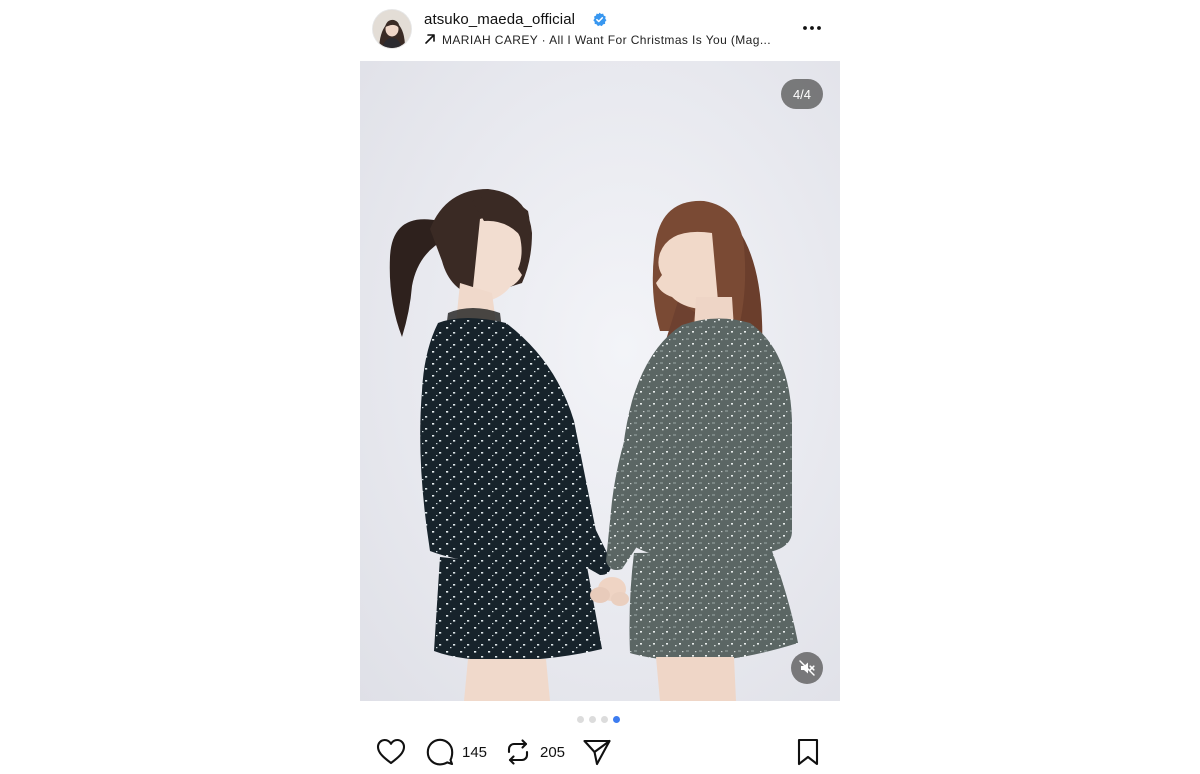  Describe the element at coordinates (534, 752) in the screenshot. I see `repost-button: 205` at that location.